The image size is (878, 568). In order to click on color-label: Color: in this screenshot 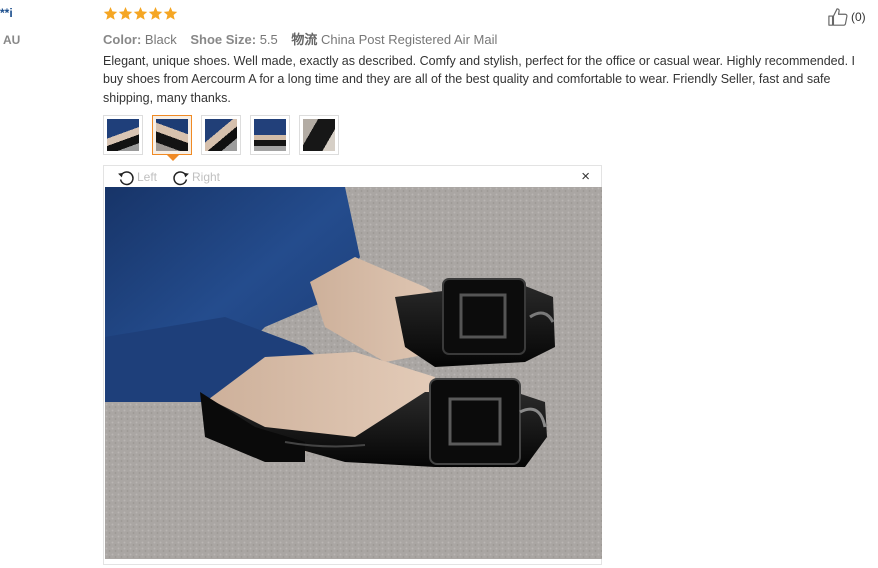, I will do `click(122, 39)`.